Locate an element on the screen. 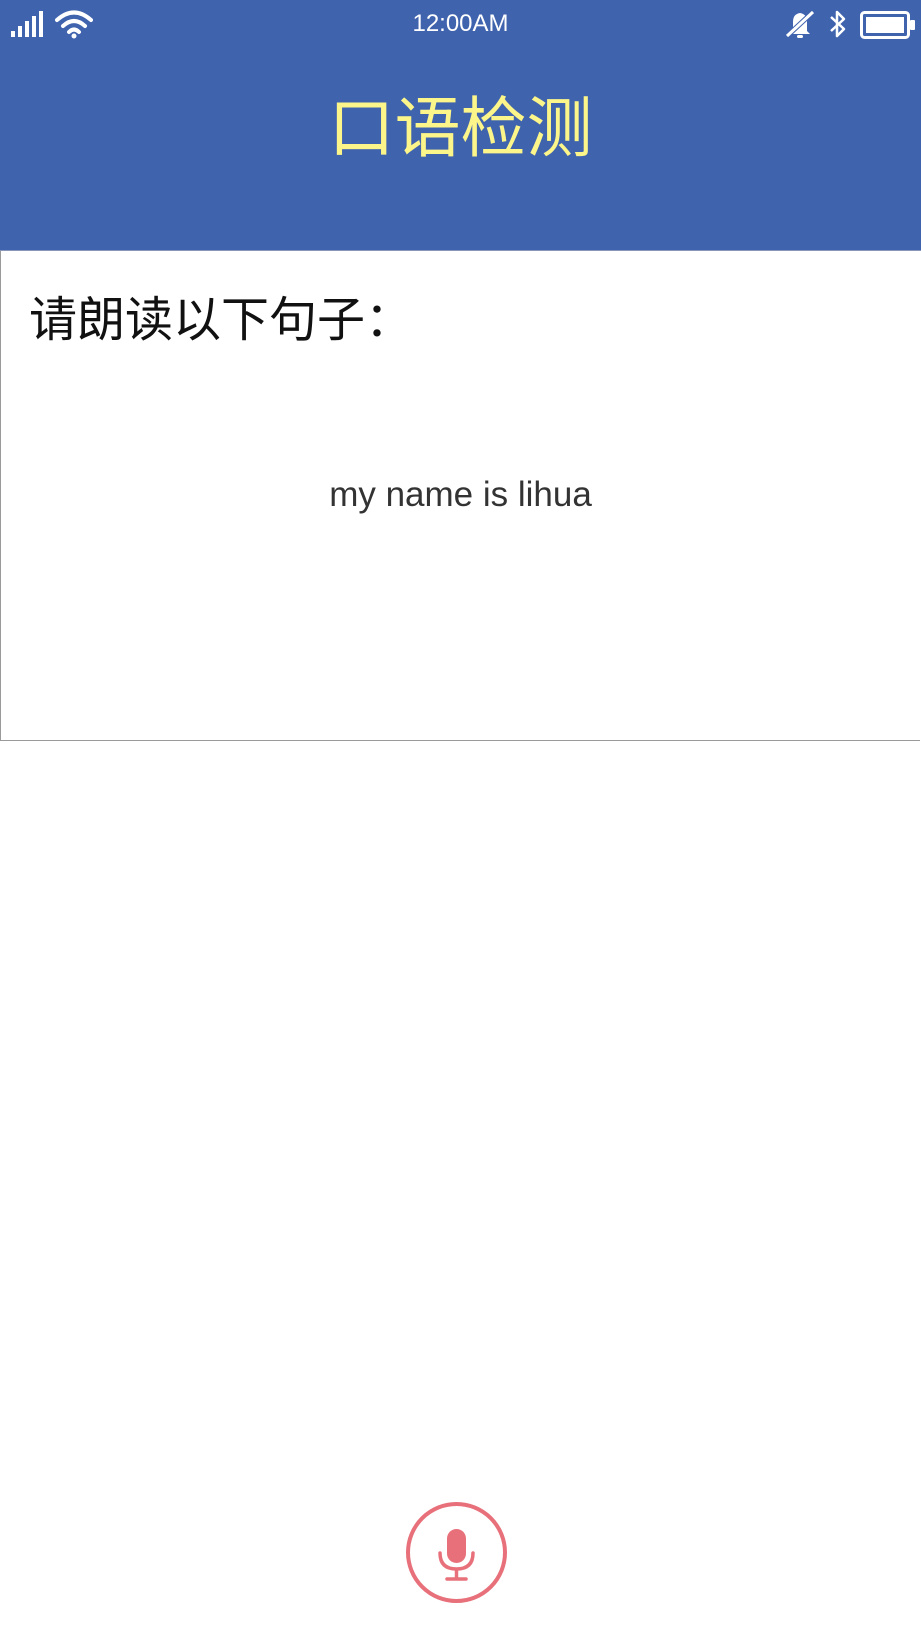 The width and height of the screenshot is (921, 1640). status-time: 12:00AM is located at coordinates (460, 23).